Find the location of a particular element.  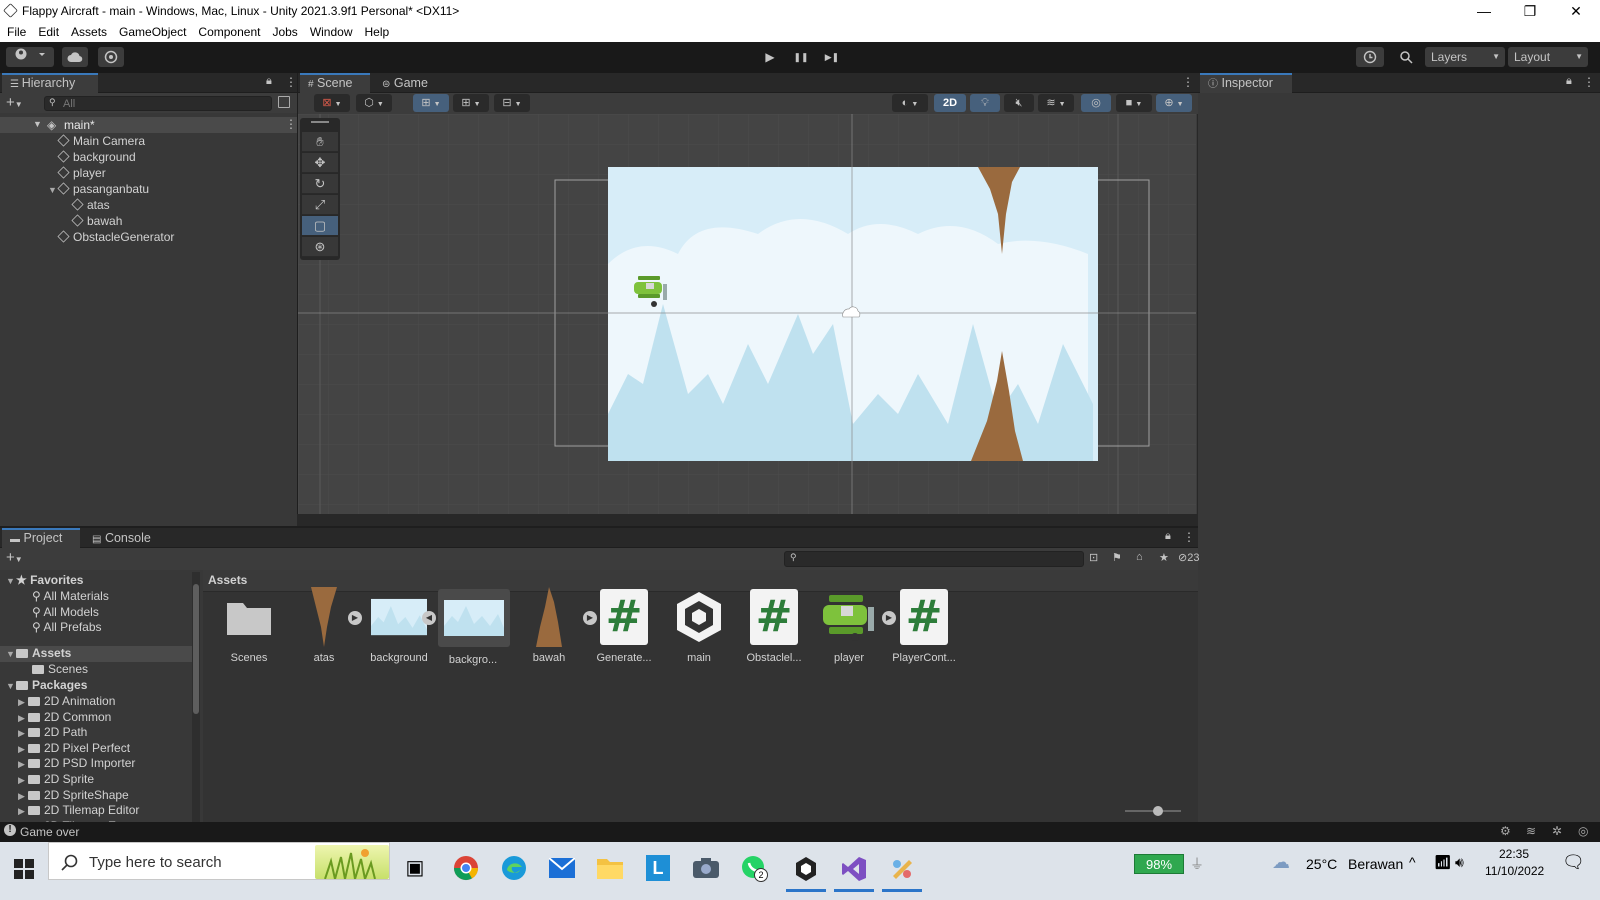

hierarchy-item: ▼ pasanganbatu is located at coordinates (148, 189).